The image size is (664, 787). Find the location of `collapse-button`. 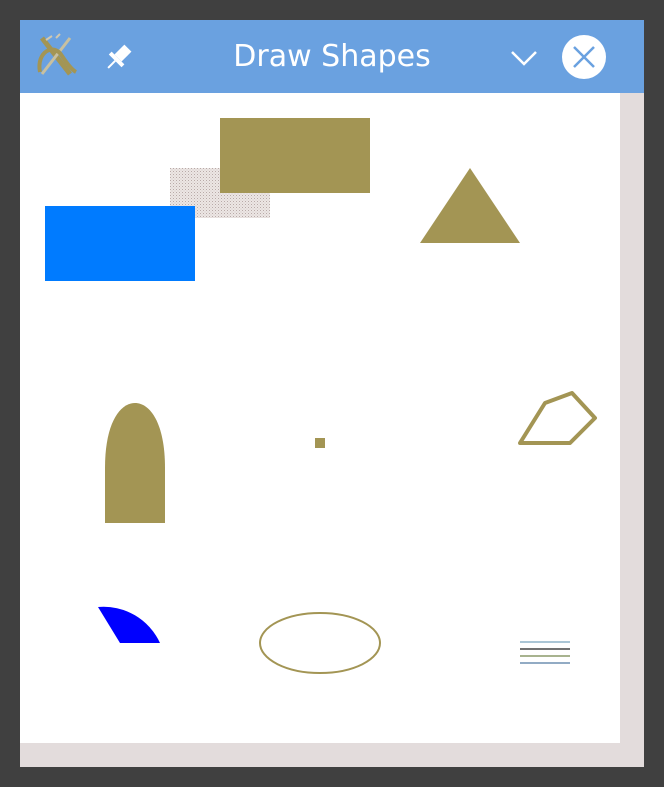

collapse-button is located at coordinates (524, 58).